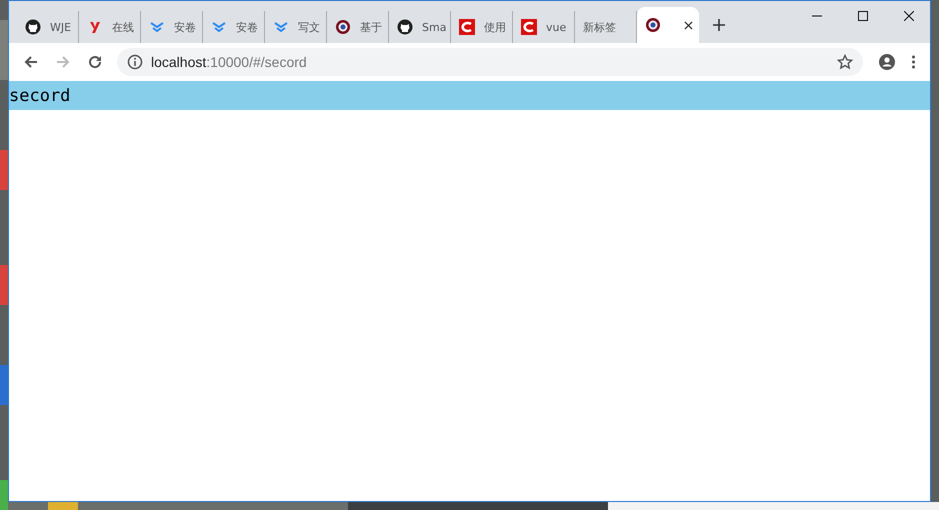  I want to click on tab-title: 新标签, so click(599, 27).